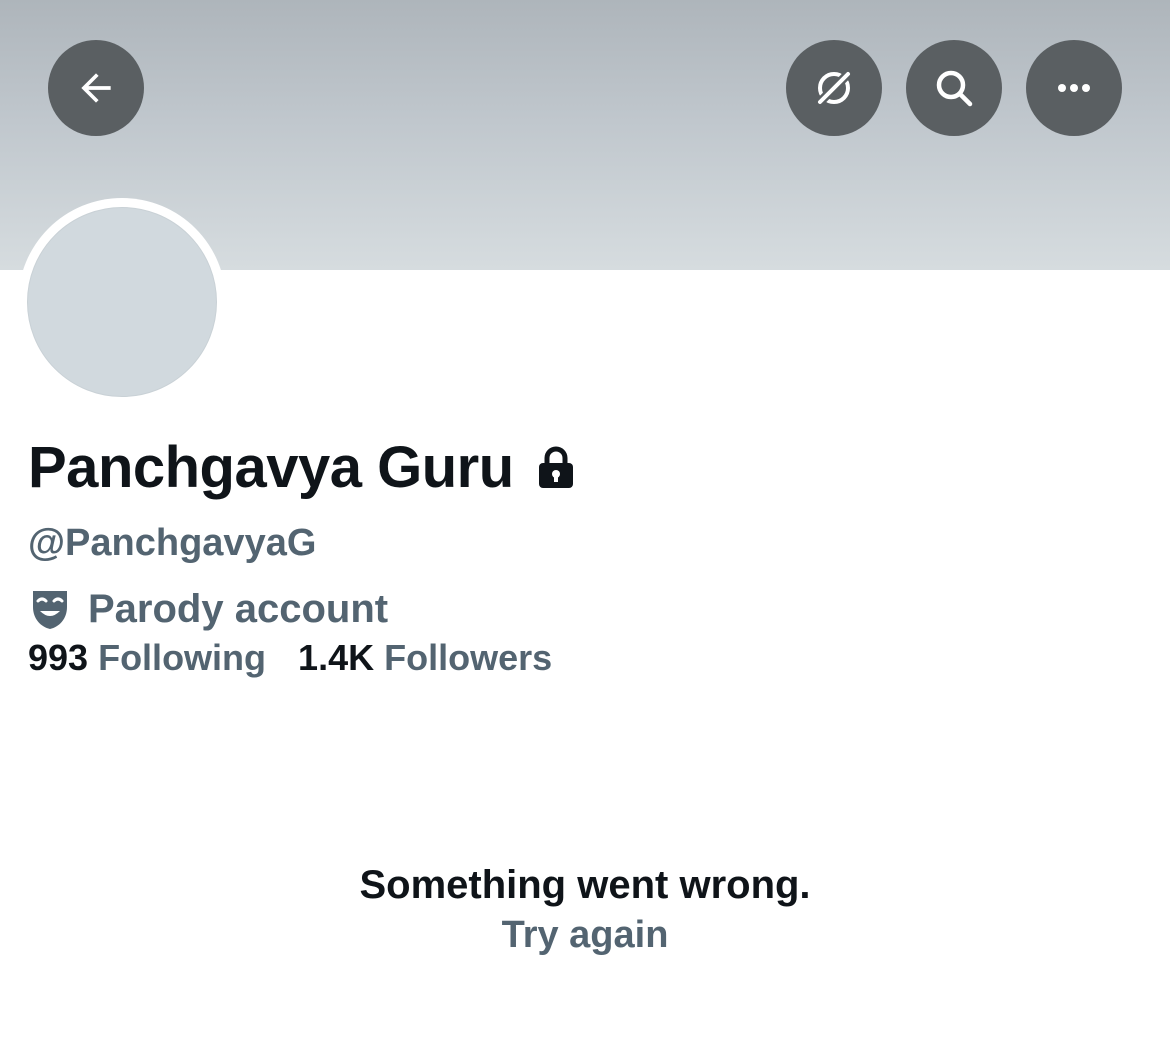 The width and height of the screenshot is (1170, 1039). I want to click on following-link: 993 Following, so click(147, 658).